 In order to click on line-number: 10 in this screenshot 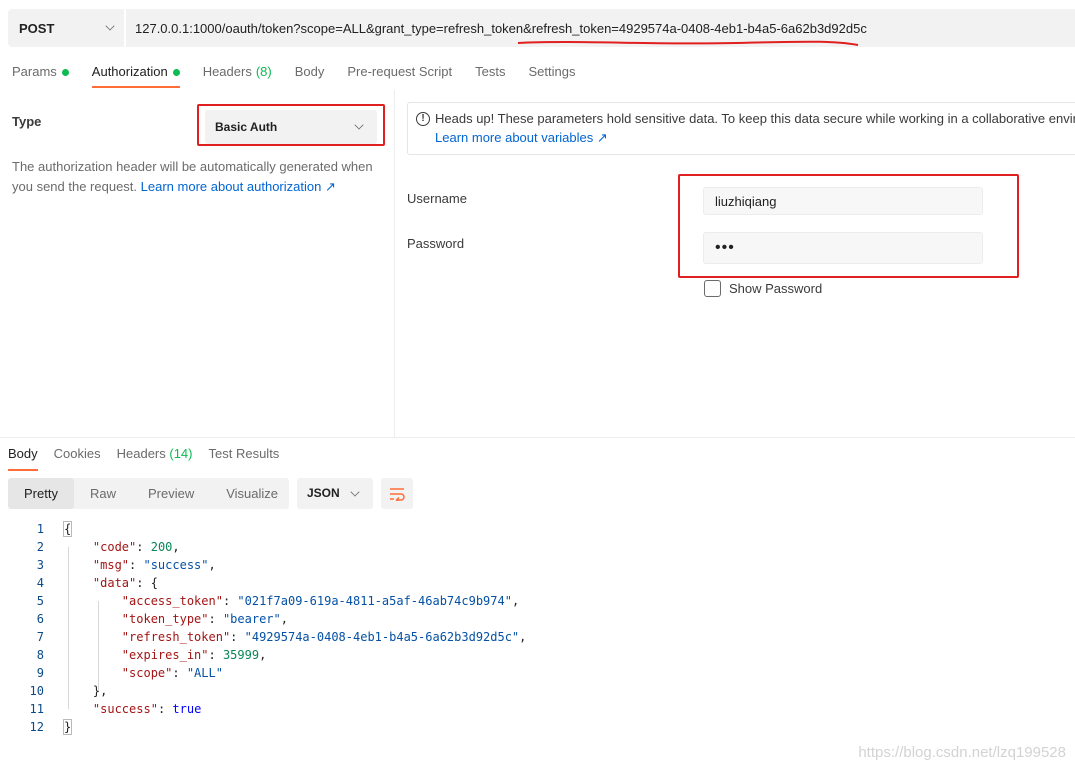, I will do `click(36, 691)`.